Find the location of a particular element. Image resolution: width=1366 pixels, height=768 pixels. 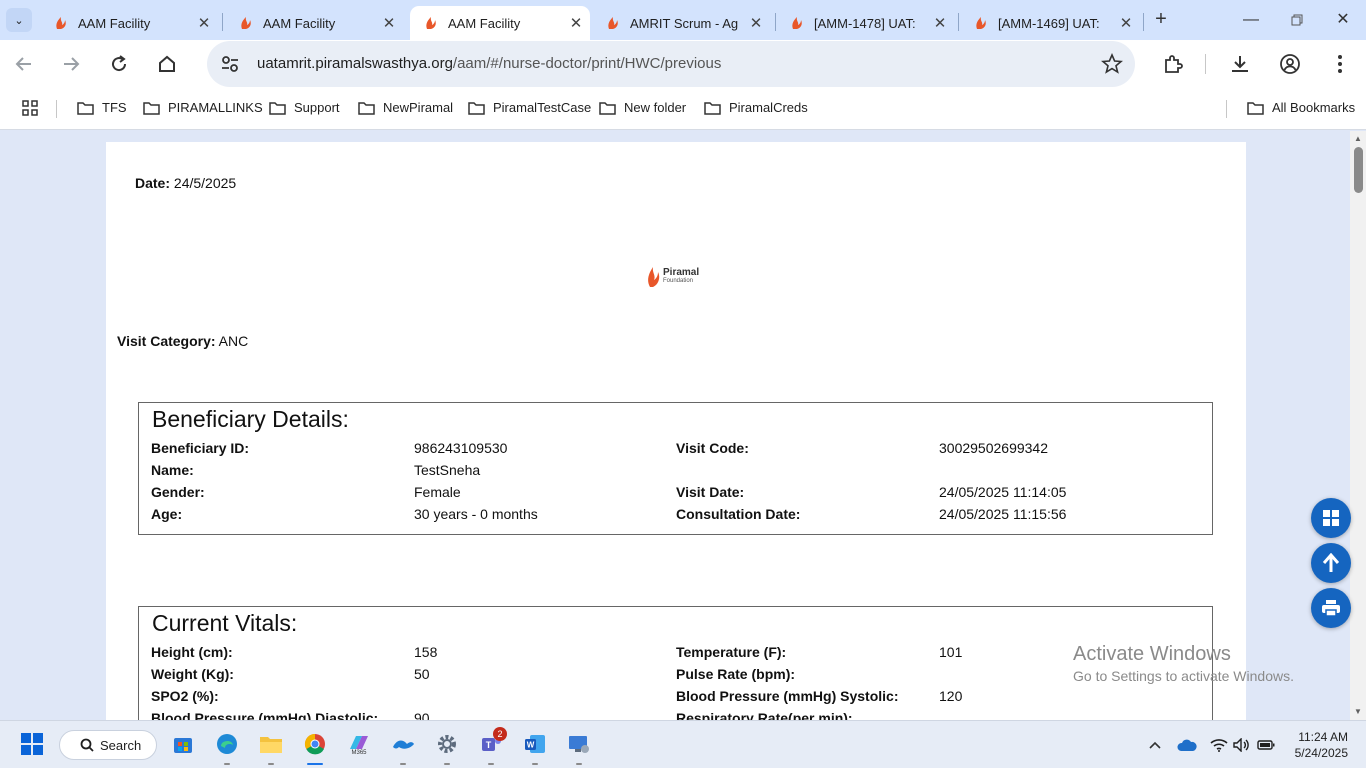

bookmark-label: PIRAMALLINKS is located at coordinates (215, 107).